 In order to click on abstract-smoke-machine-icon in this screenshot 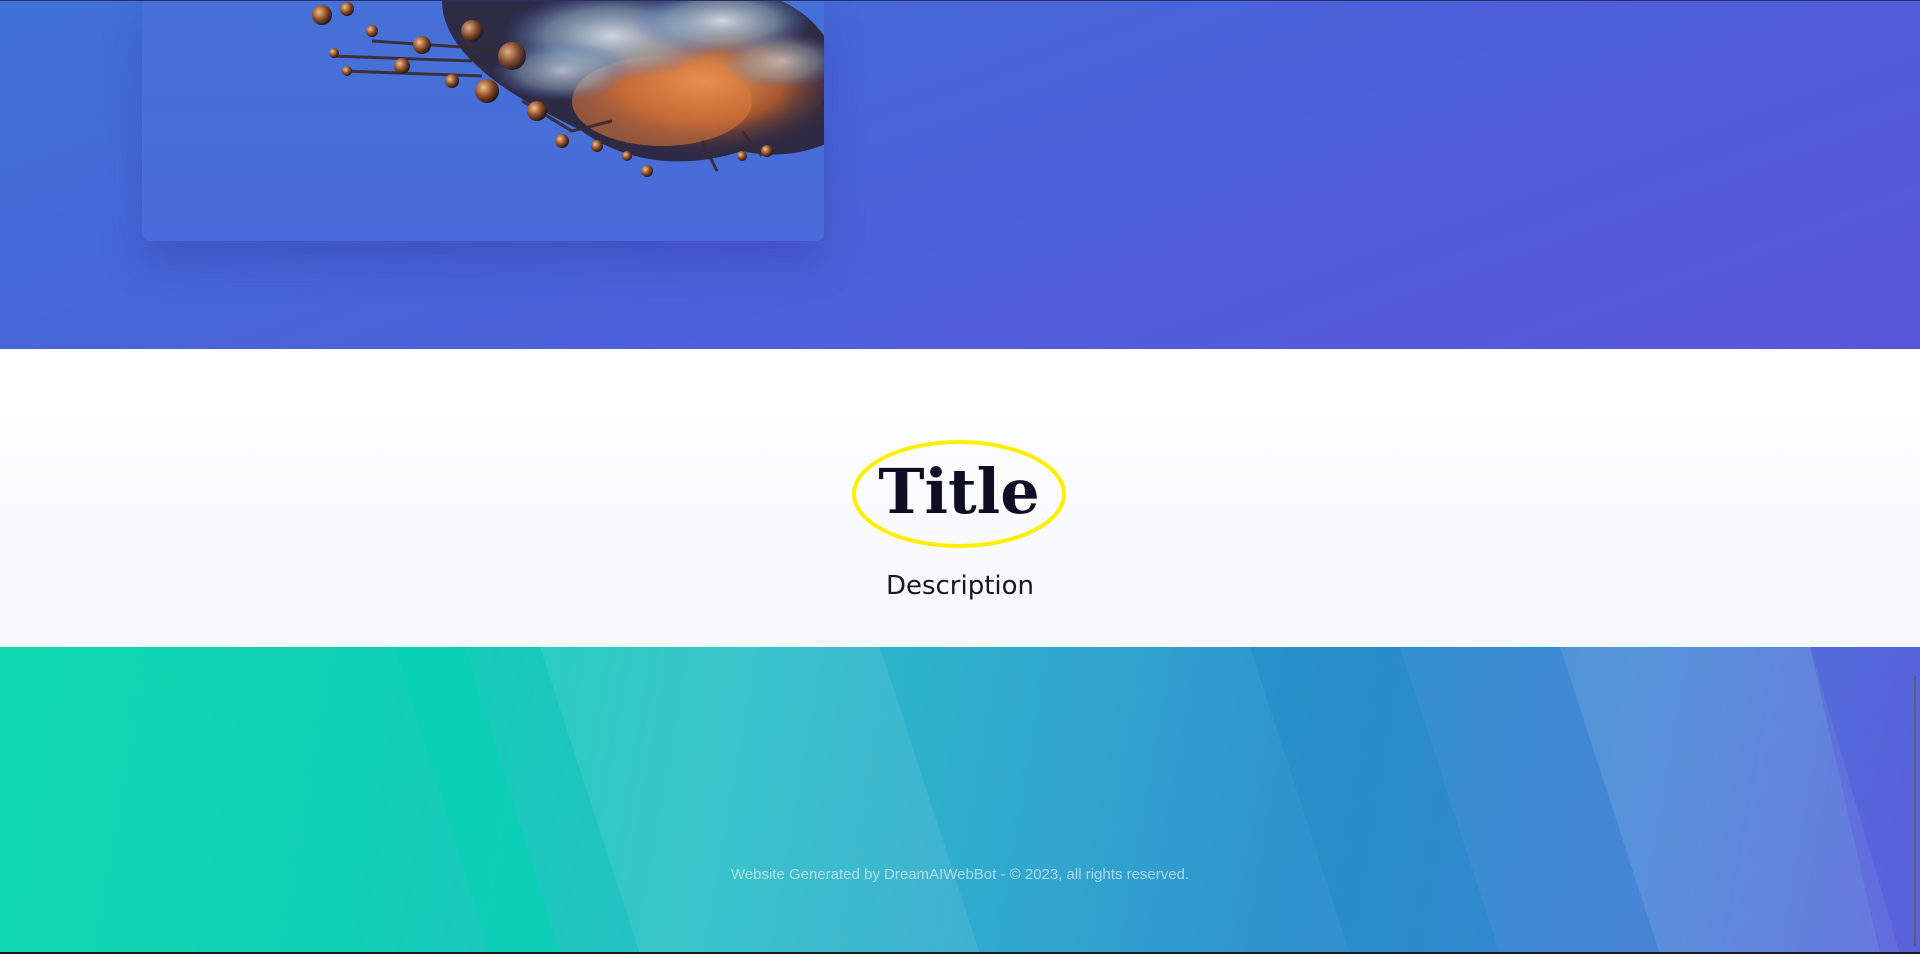, I will do `click(568, 89)`.